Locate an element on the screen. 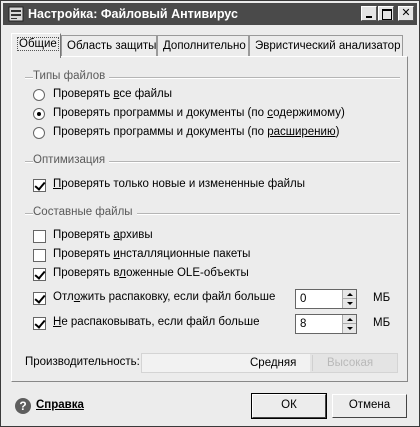 The height and width of the screenshot is (427, 420). tab-heuristic: Эвристический анализатор is located at coordinates (326, 46).